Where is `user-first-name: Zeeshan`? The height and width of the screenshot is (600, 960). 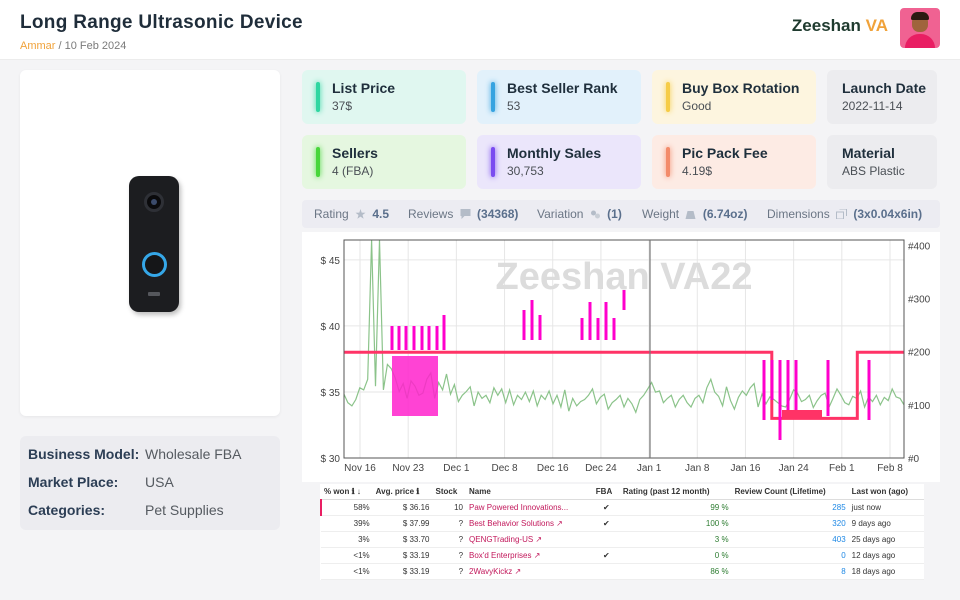 user-first-name: Zeeshan is located at coordinates (826, 25).